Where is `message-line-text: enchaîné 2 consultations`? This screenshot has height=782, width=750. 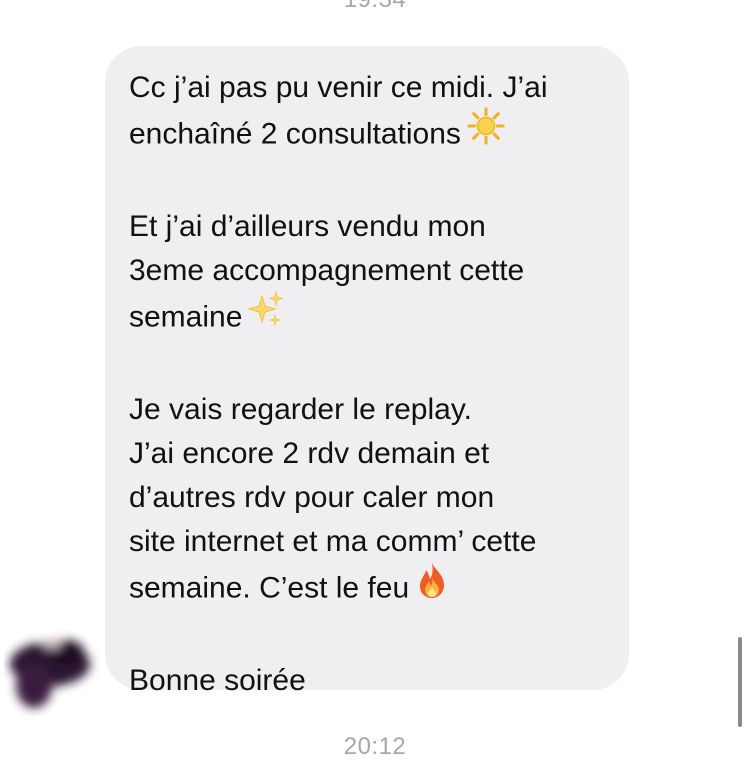
message-line-text: enchaîné 2 consultations is located at coordinates (295, 134).